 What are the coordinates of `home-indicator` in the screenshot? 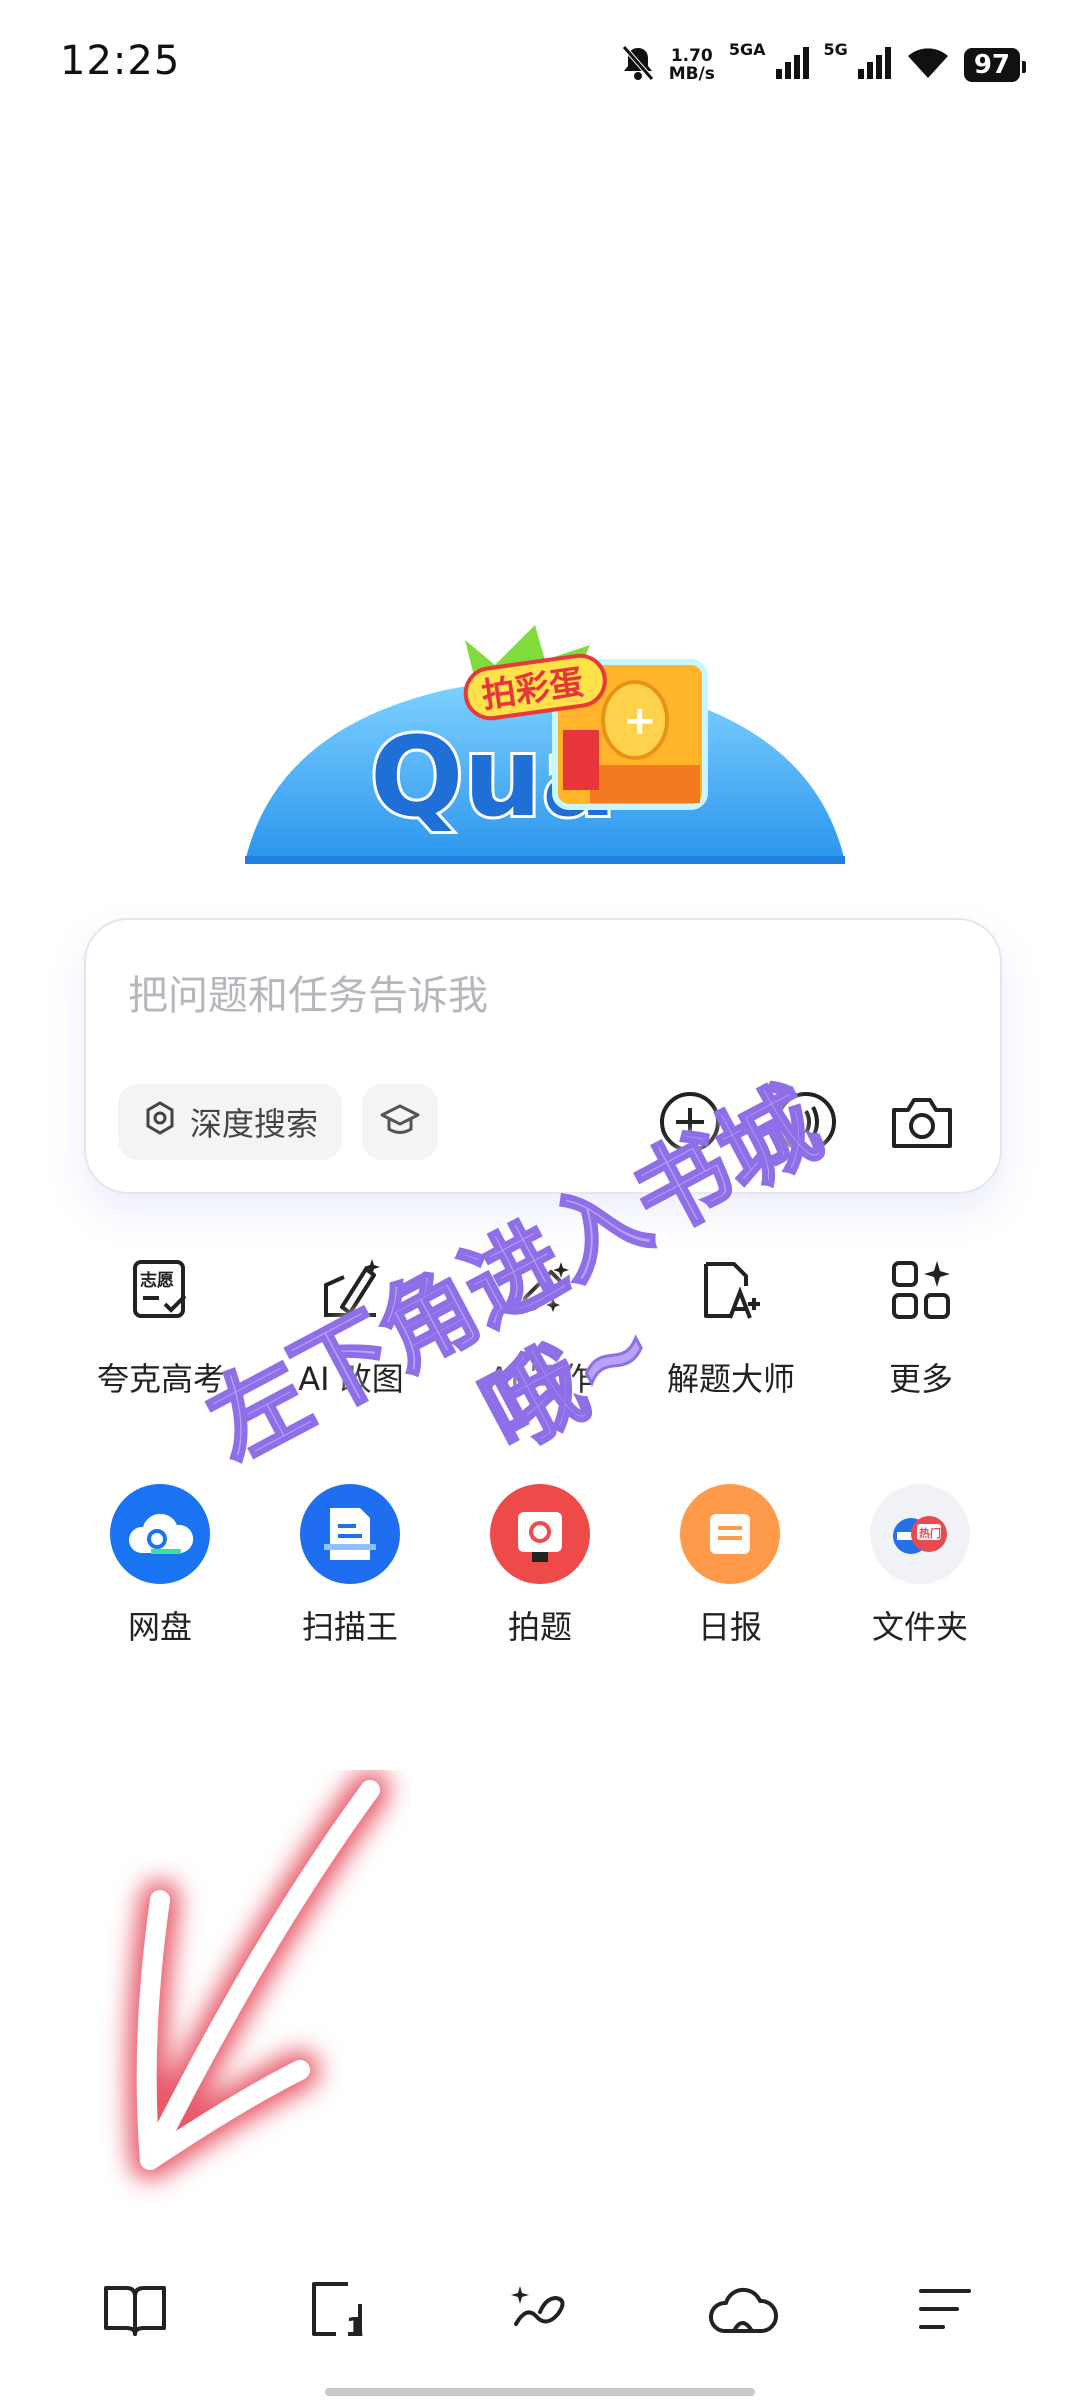 It's located at (540, 2392).